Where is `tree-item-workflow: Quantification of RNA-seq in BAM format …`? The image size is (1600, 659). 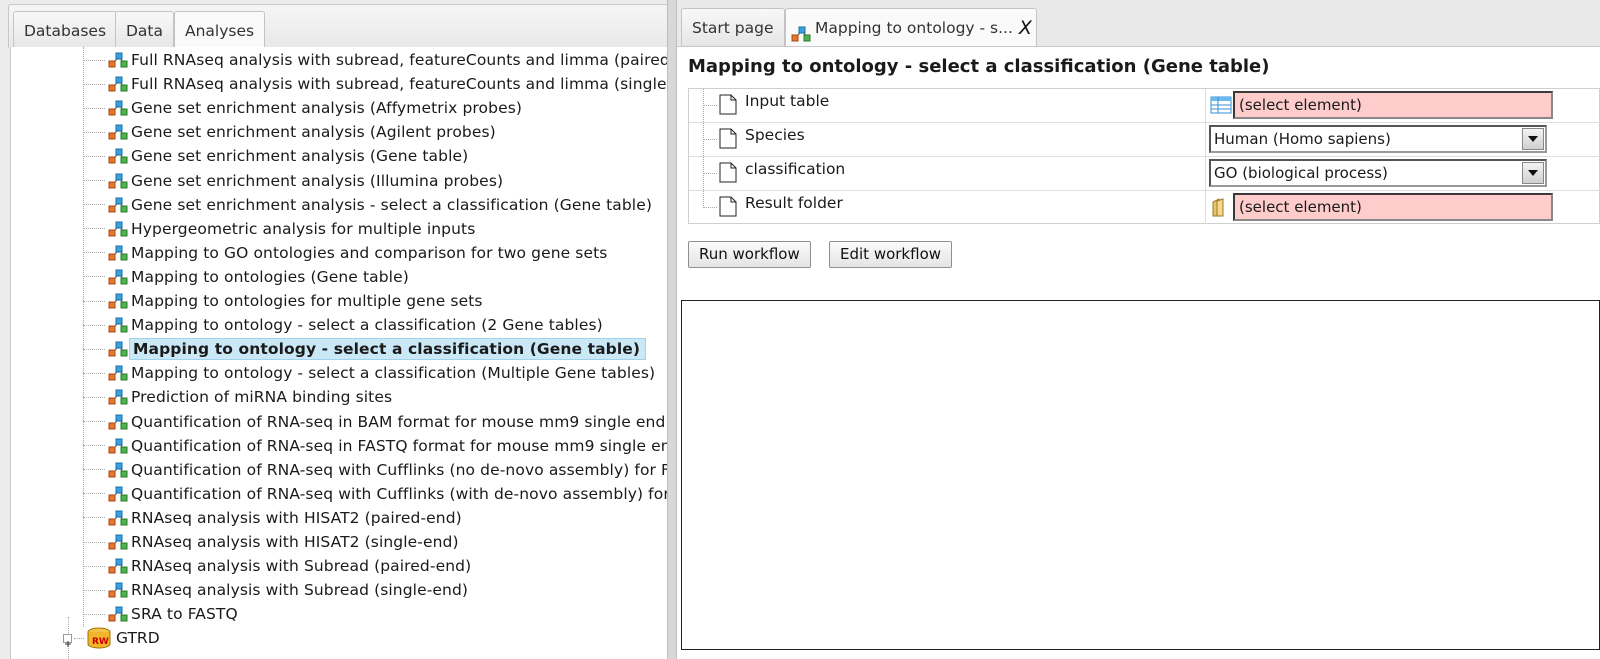
tree-item-workflow: Quantification of RNA-seq in BAM format … is located at coordinates (376, 422).